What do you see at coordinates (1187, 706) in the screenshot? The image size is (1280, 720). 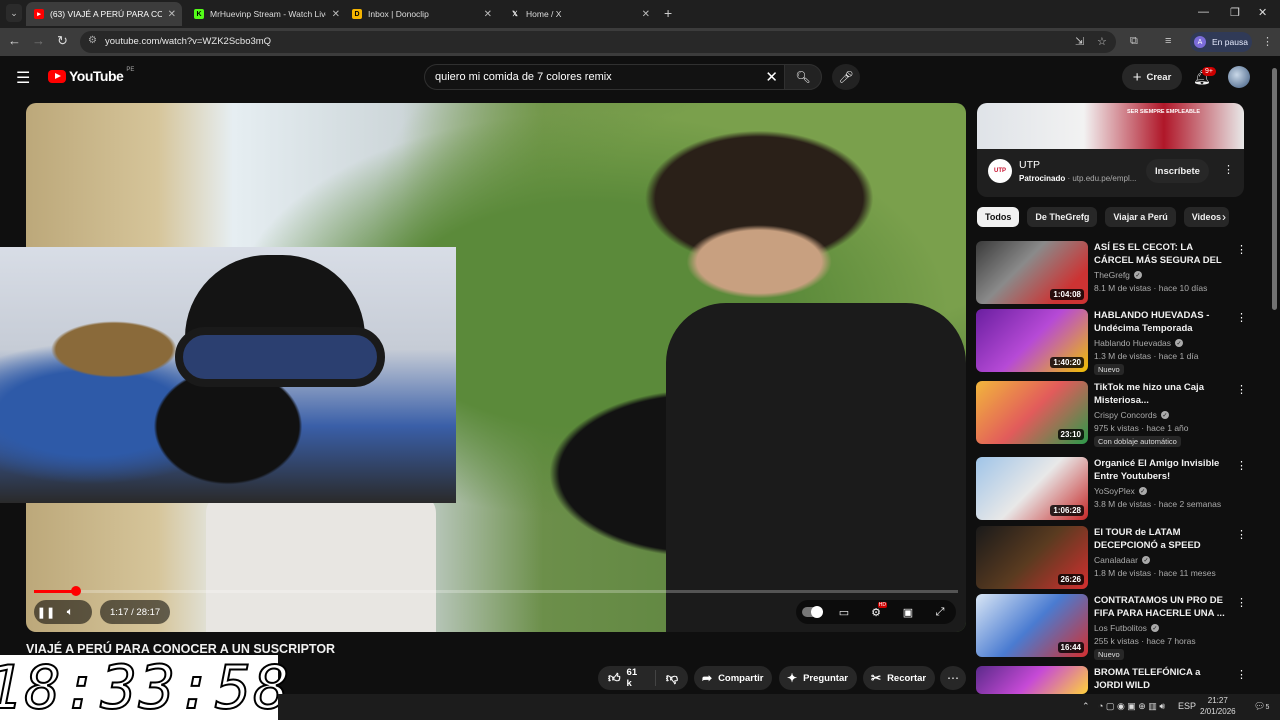 I see `language-indicator: ESP` at bounding box center [1187, 706].